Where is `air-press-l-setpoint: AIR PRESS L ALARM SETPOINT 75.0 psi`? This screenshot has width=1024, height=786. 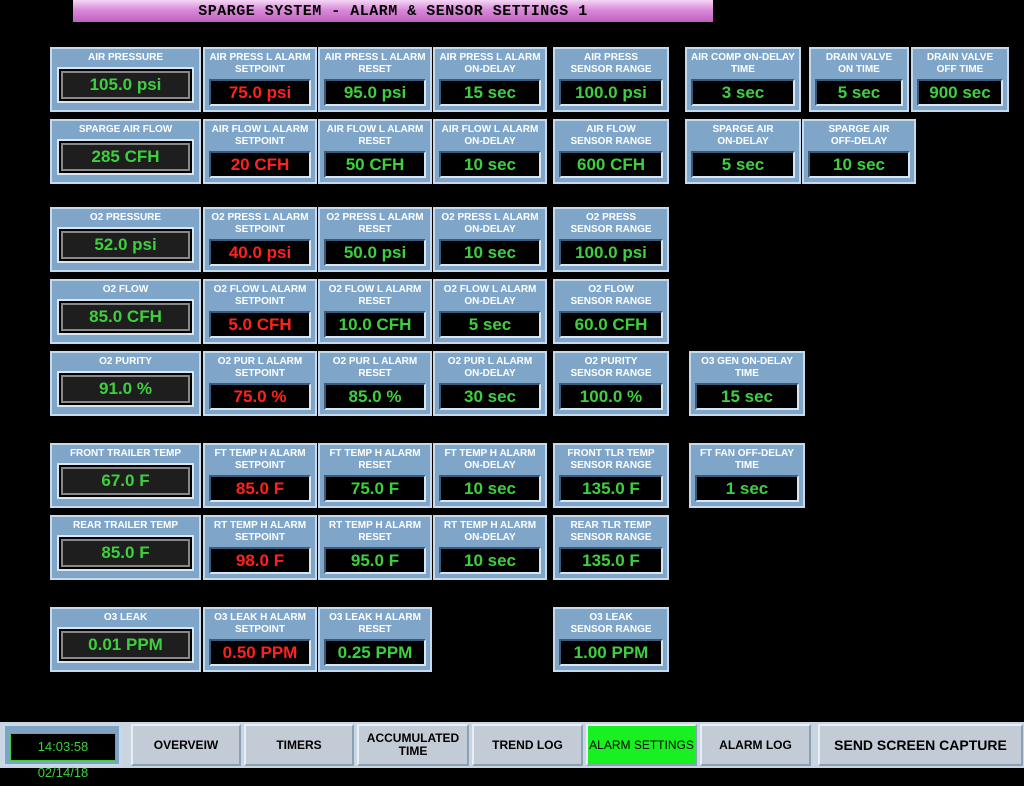
air-press-l-setpoint: AIR PRESS L ALARM SETPOINT 75.0 psi is located at coordinates (260, 79).